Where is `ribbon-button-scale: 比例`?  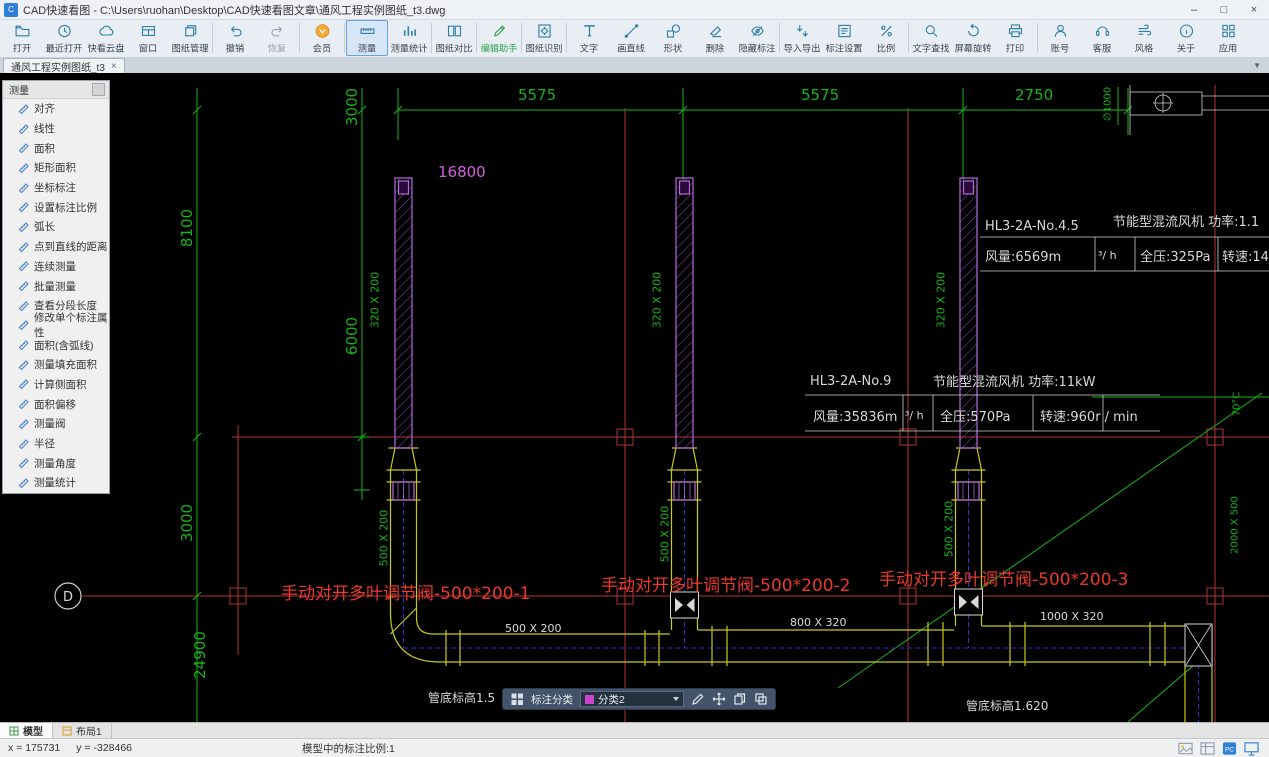
ribbon-button-scale: 比例 is located at coordinates (886, 38).